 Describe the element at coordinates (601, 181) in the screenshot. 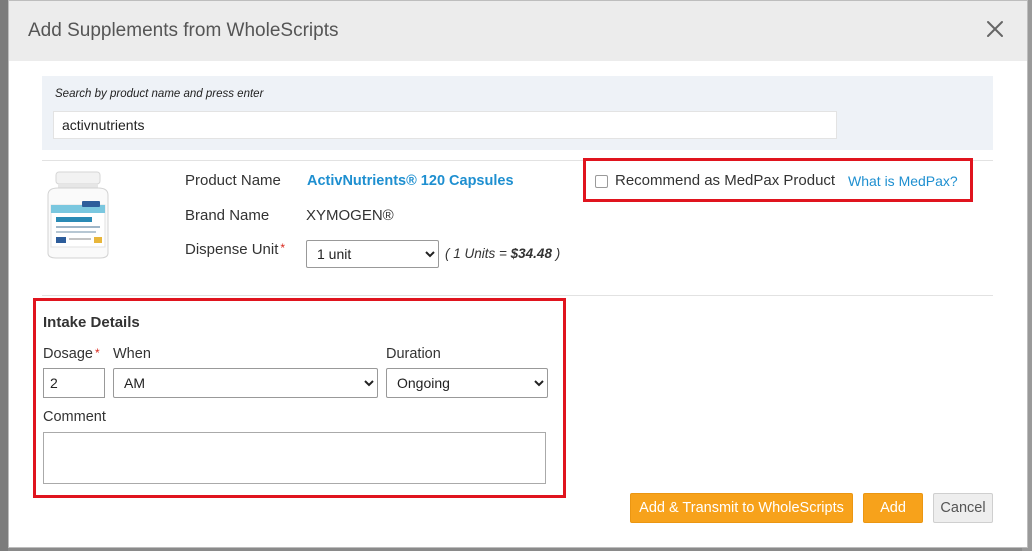

I see `medpax-checkbox` at that location.